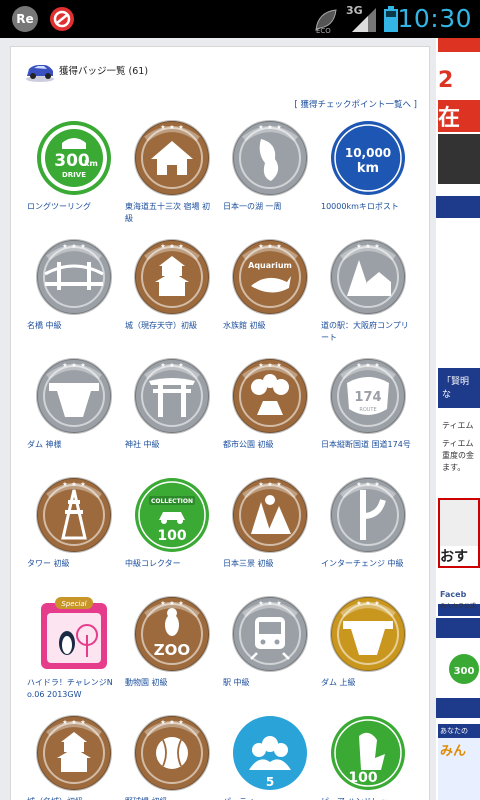 The image size is (480, 800). I want to click on badge-item: ★ ★ ★ 神社 中級, so click(173, 404).